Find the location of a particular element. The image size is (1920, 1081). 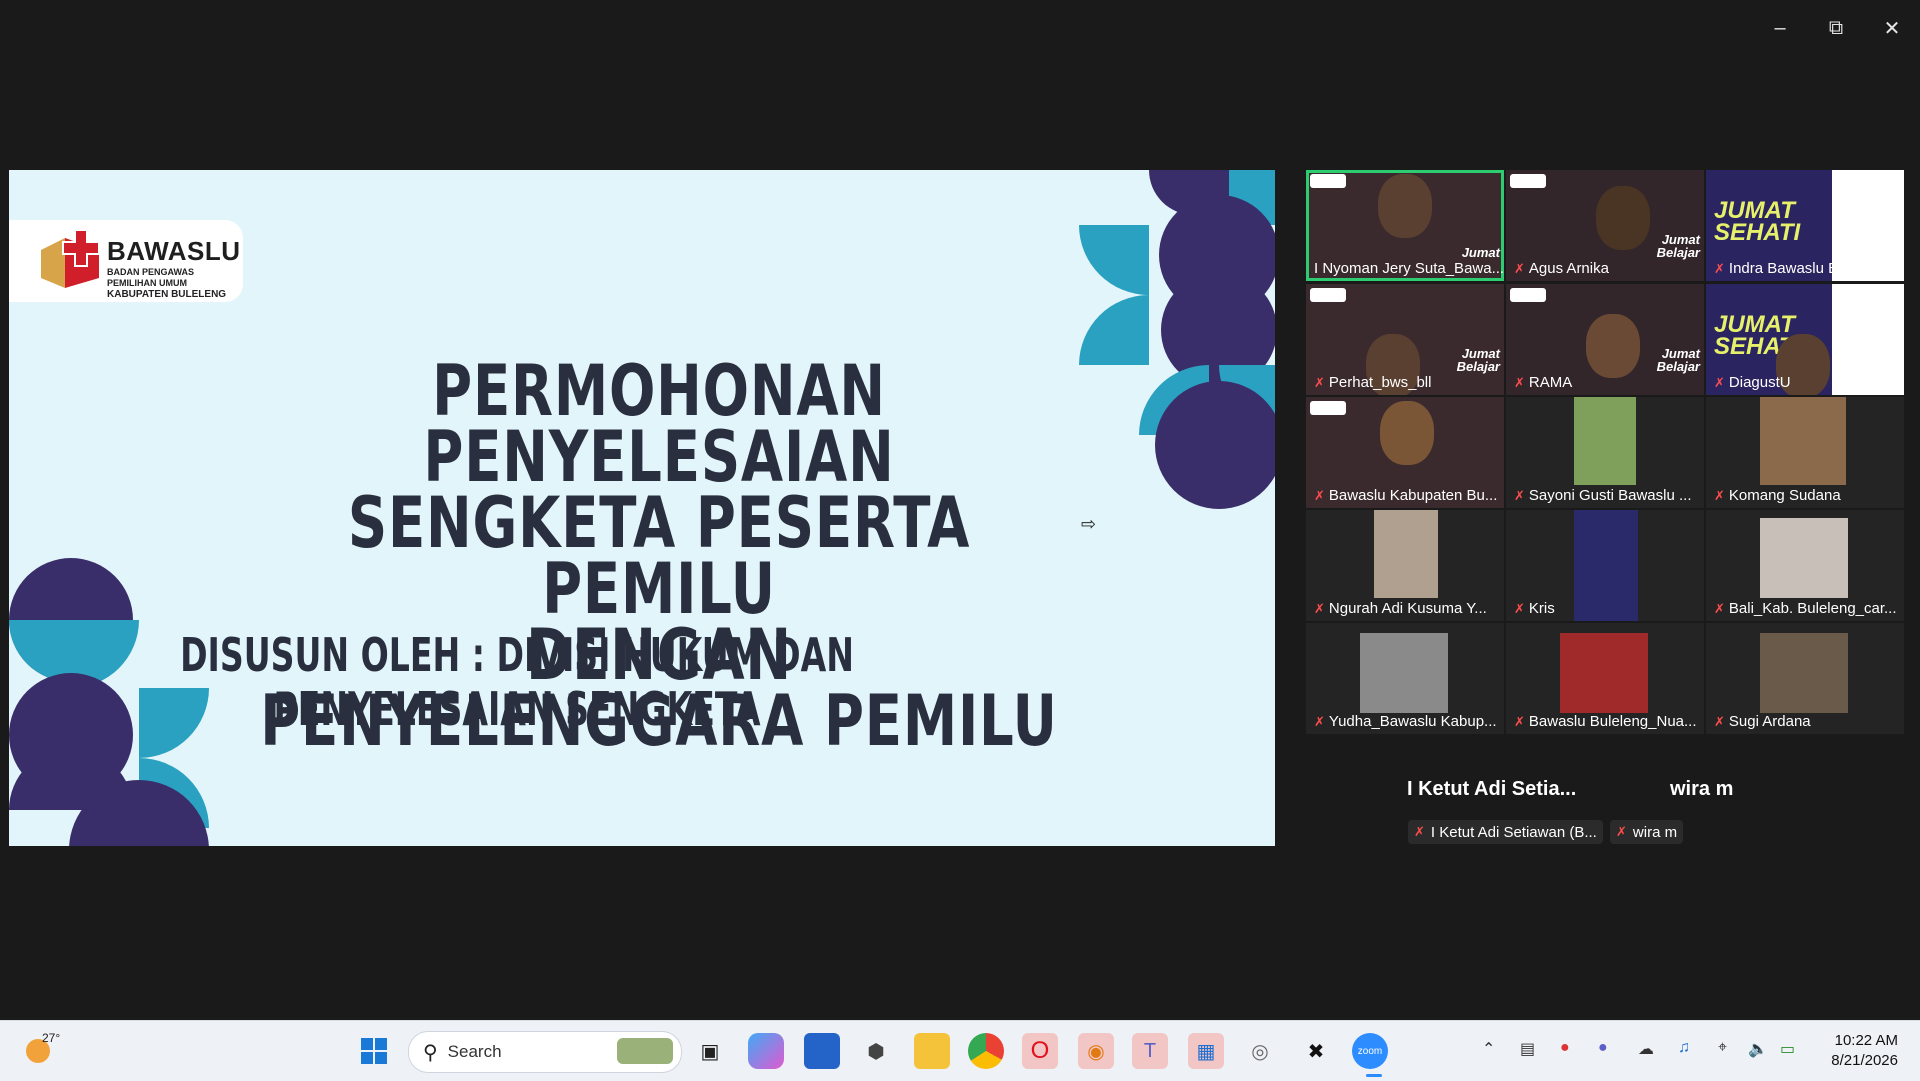

participant-tile: JUMAT SEHATI ✗ Indra Bawaslu Bll is located at coordinates (1805, 225).